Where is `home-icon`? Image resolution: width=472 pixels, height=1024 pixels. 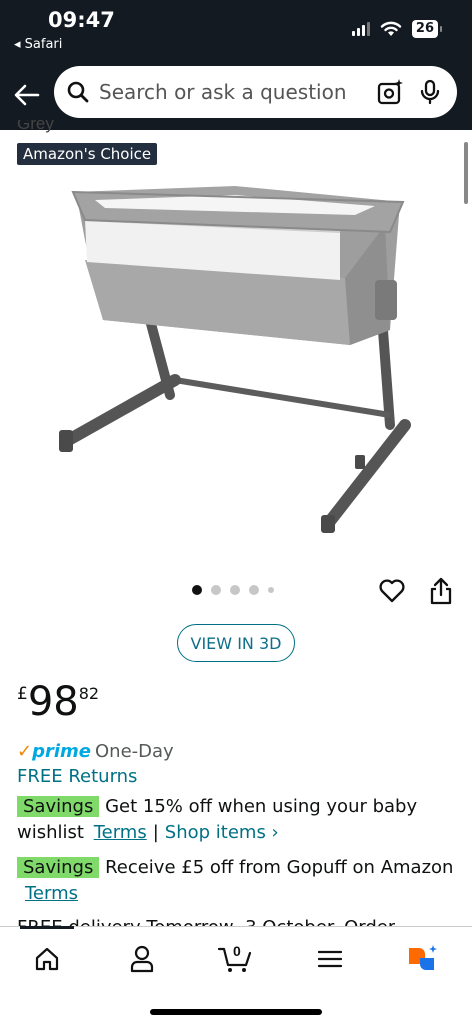 home-icon is located at coordinates (47, 959).